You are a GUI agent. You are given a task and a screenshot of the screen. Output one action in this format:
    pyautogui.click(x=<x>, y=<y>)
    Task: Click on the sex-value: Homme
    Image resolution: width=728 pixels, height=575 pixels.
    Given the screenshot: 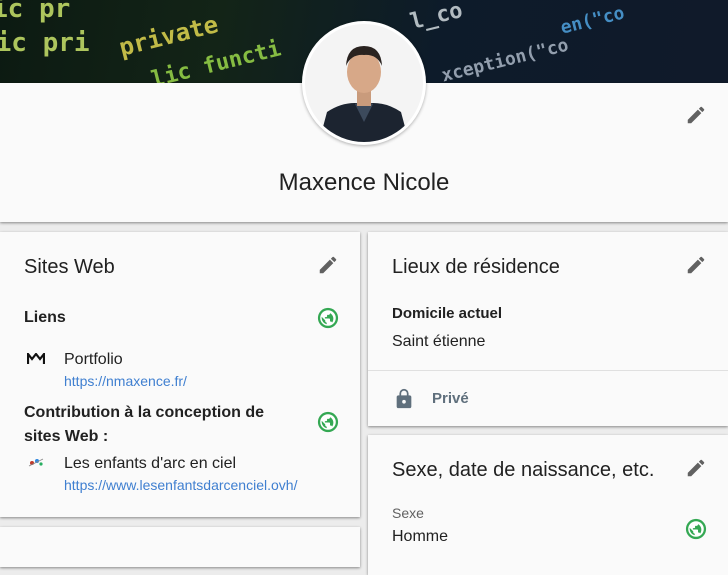 What is the action you would take?
    pyautogui.click(x=420, y=536)
    